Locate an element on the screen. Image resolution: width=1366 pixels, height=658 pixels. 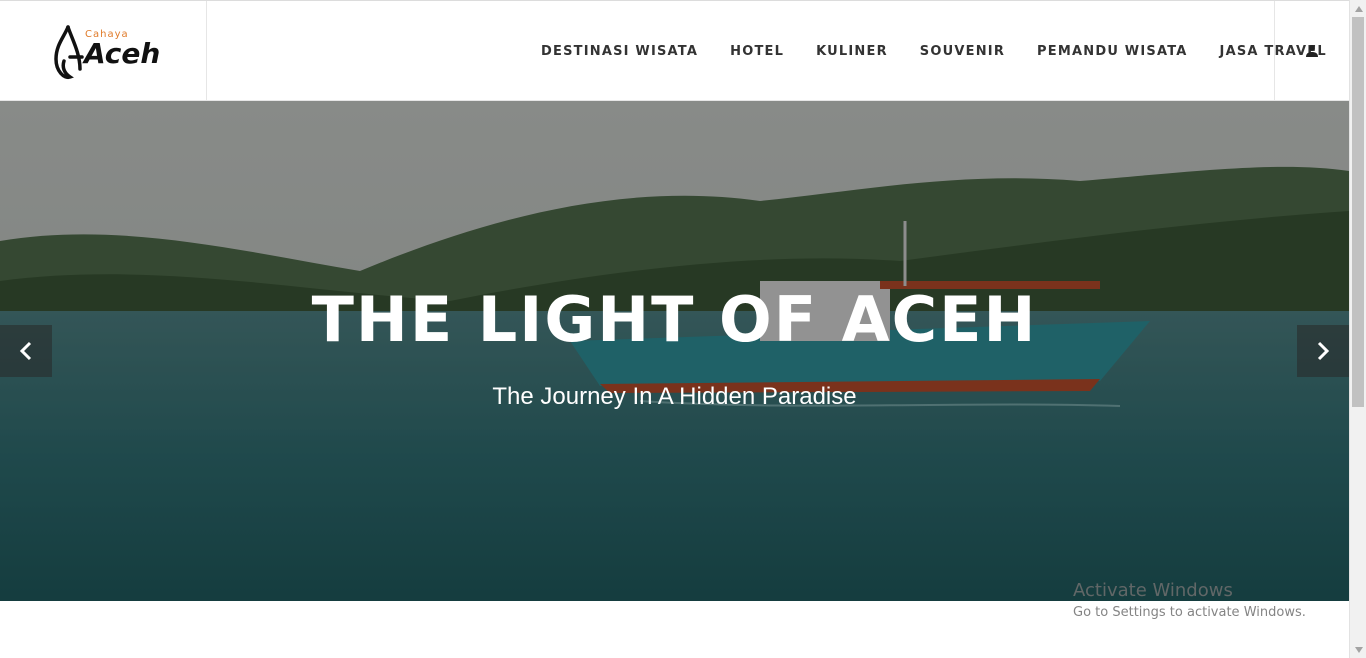
watermark-title: Activate Windows is located at coordinates (1153, 590).